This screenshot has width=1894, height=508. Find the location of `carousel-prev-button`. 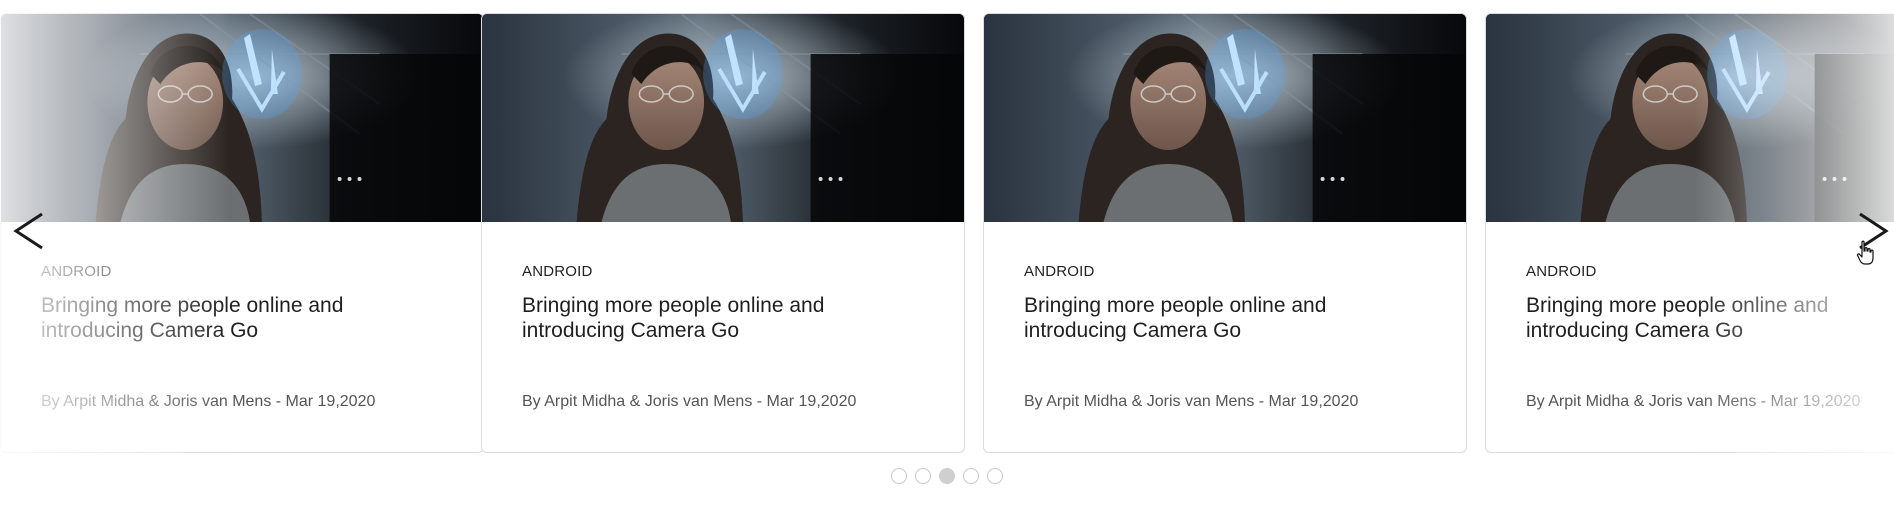

carousel-prev-button is located at coordinates (30, 231).